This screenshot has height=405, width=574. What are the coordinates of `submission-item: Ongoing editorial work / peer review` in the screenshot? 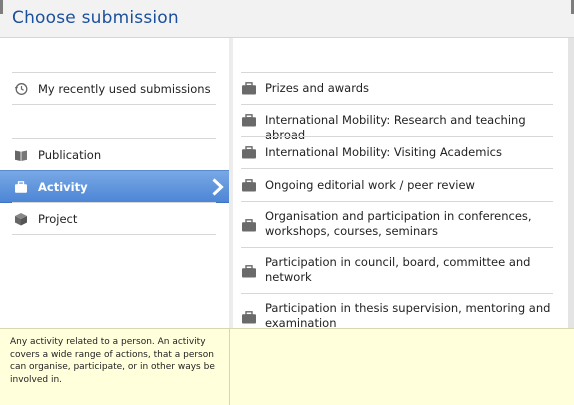 It's located at (397, 184).